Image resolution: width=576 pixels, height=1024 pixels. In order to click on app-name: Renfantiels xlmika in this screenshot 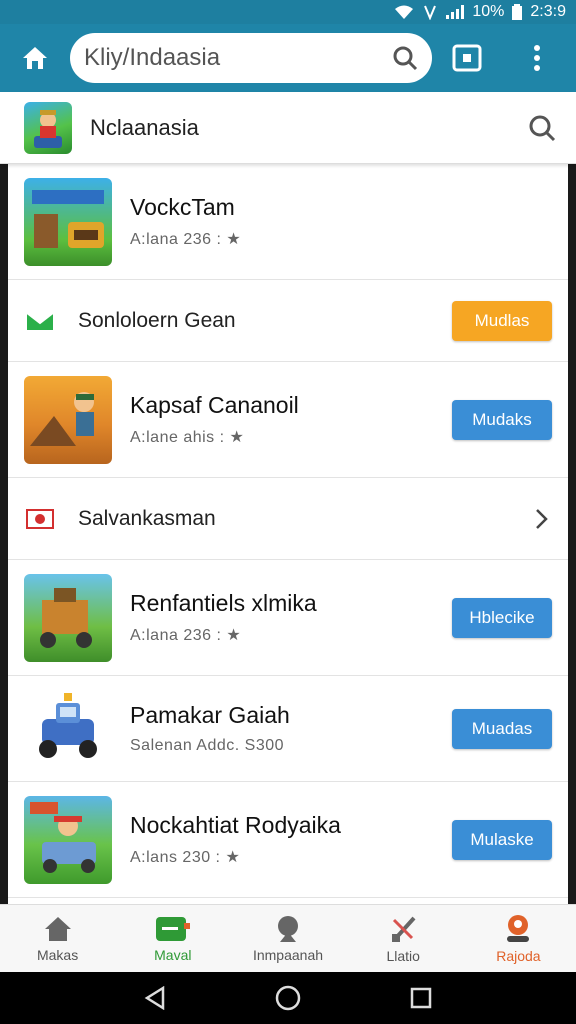, I will do `click(223, 603)`.